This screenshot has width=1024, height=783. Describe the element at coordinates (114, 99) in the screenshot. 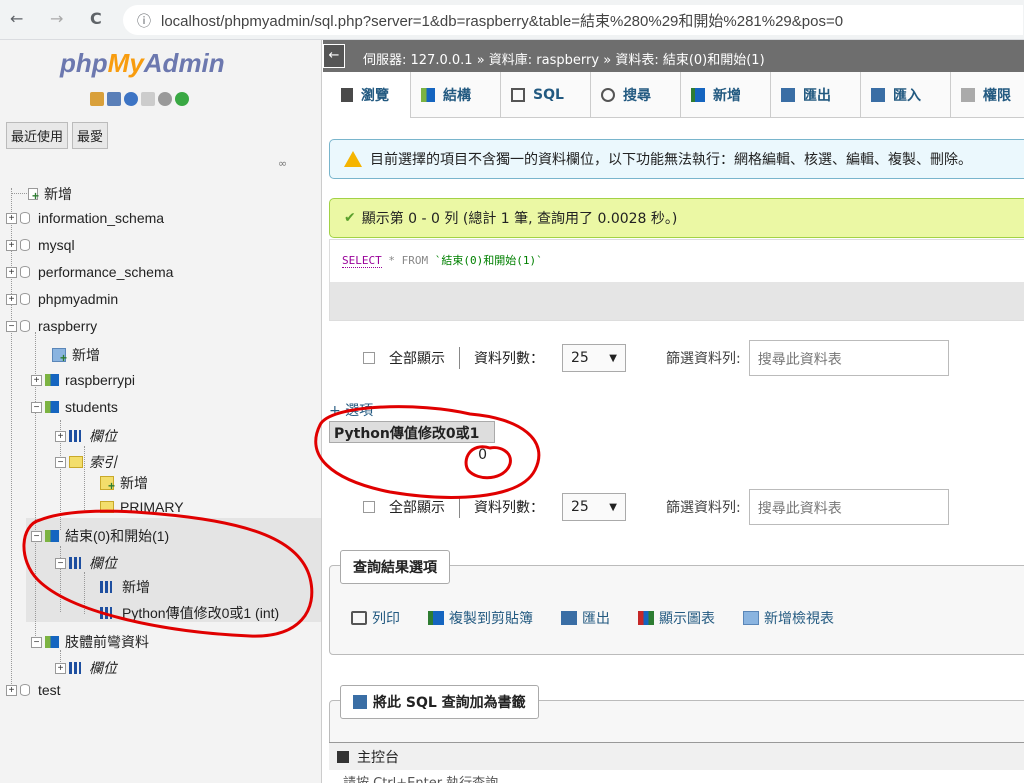

I see `logout-icon` at that location.